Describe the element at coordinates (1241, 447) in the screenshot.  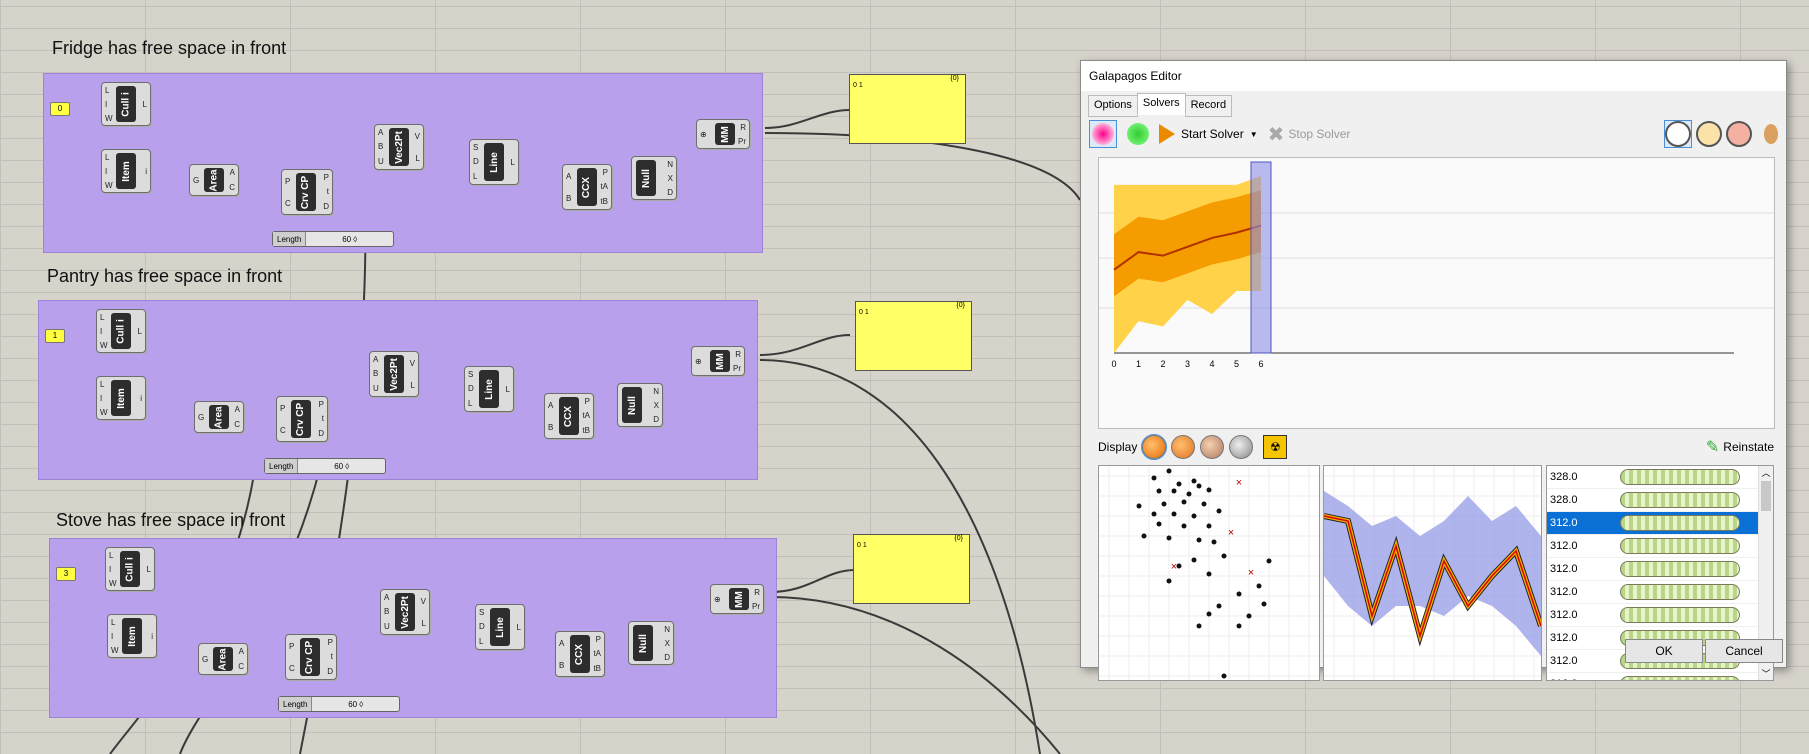
I see `display-mode-4-icon` at that location.